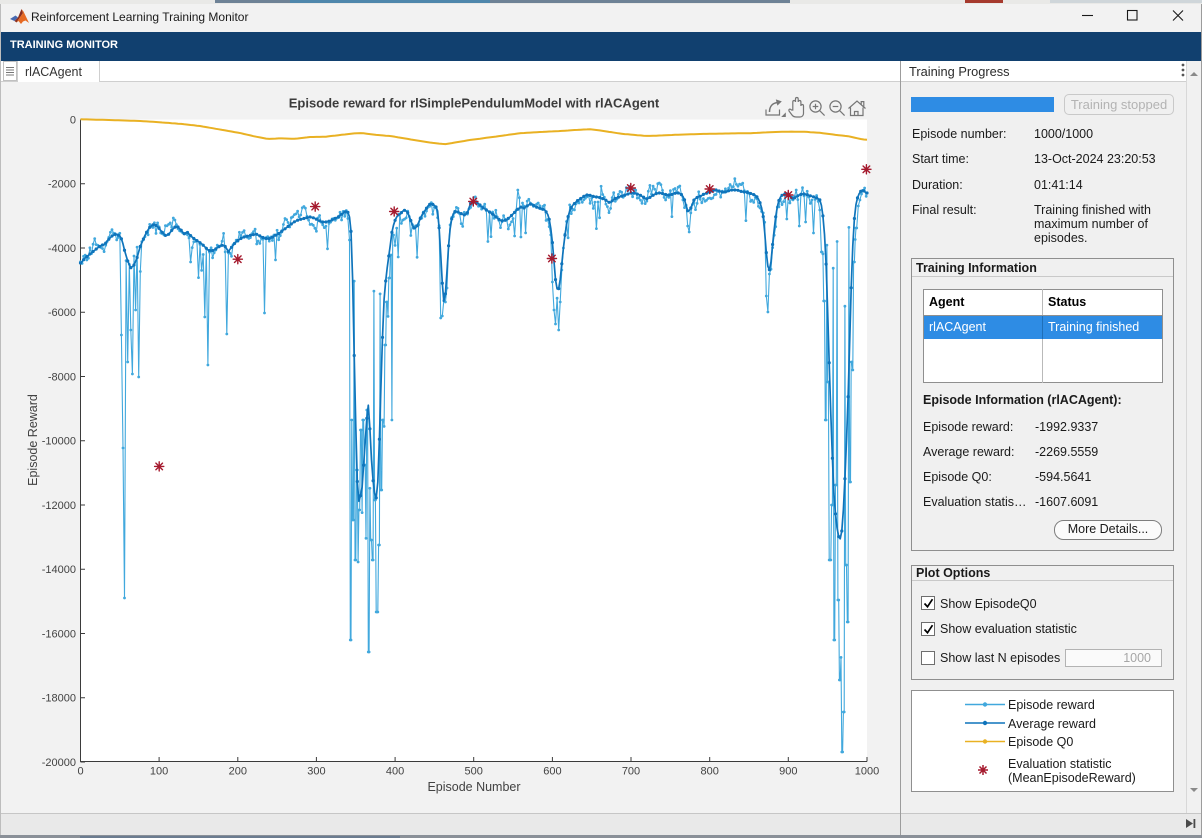 The height and width of the screenshot is (838, 1202). I want to click on svg-text: 500, so click(474, 772).